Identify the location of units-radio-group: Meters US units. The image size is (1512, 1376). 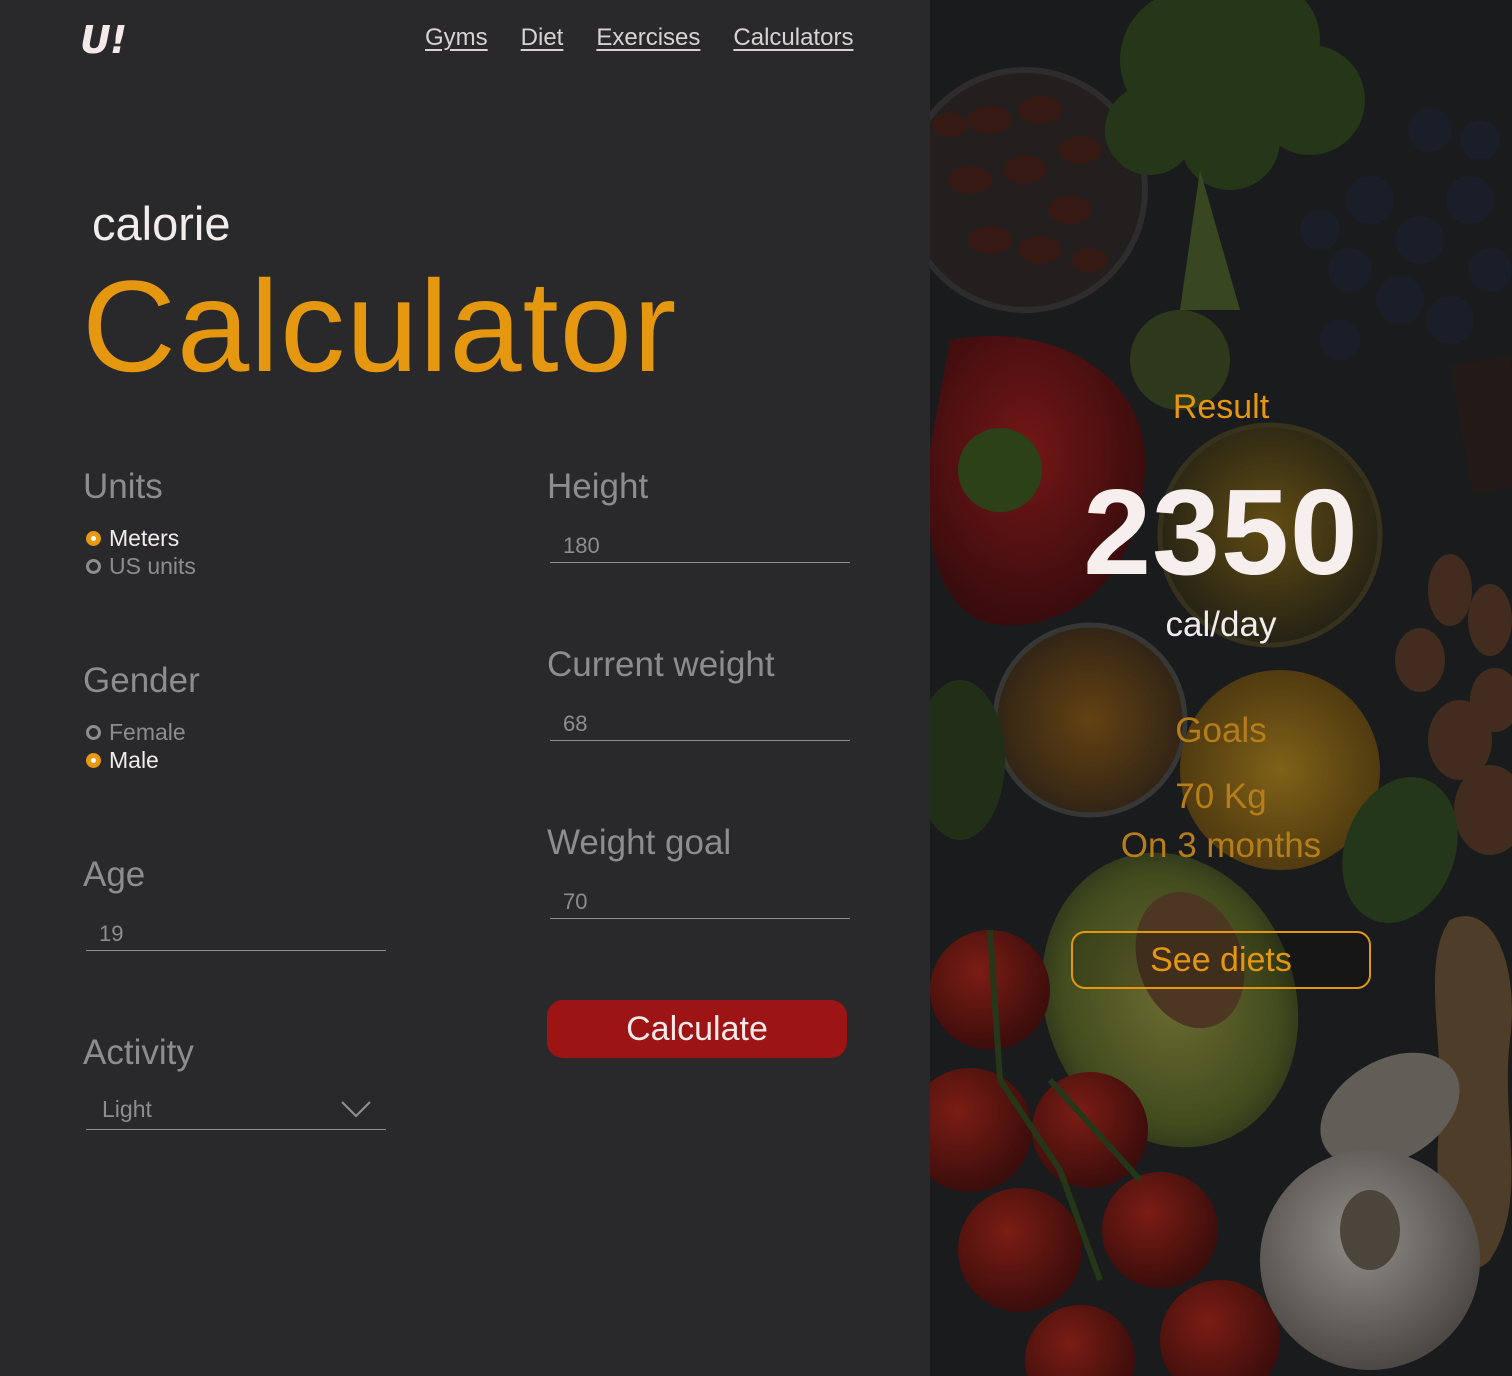
(141, 552).